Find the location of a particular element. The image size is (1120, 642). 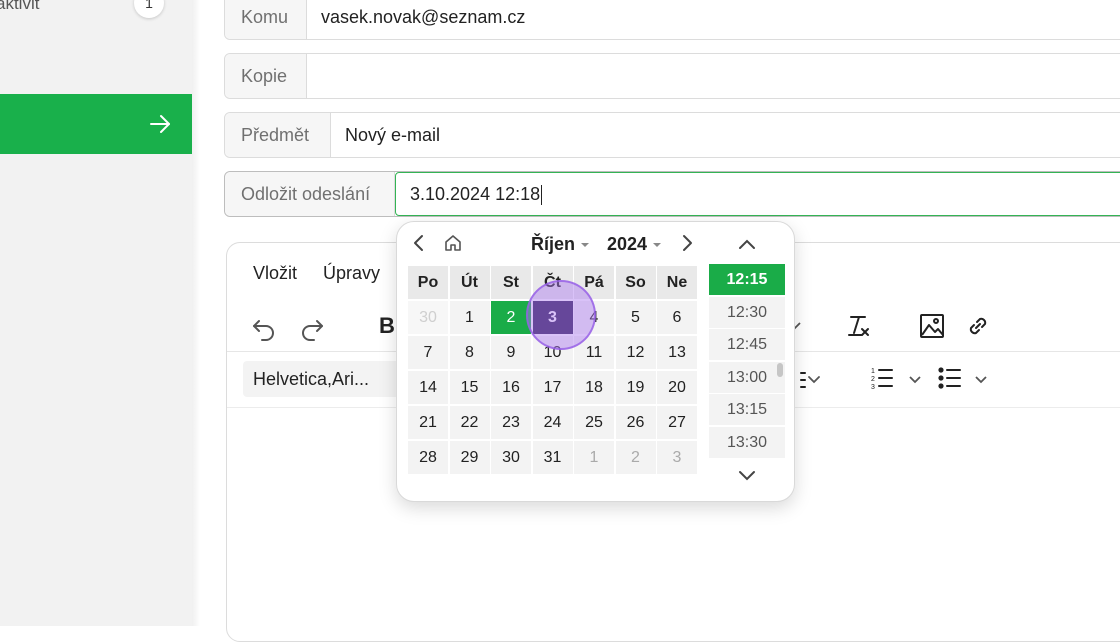

calendar-day: 17 is located at coordinates (552, 387).